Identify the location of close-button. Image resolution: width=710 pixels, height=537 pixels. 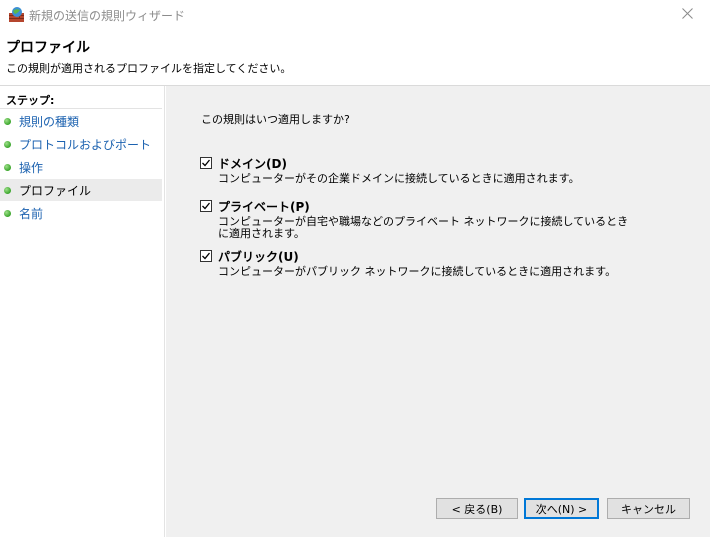
(687, 15).